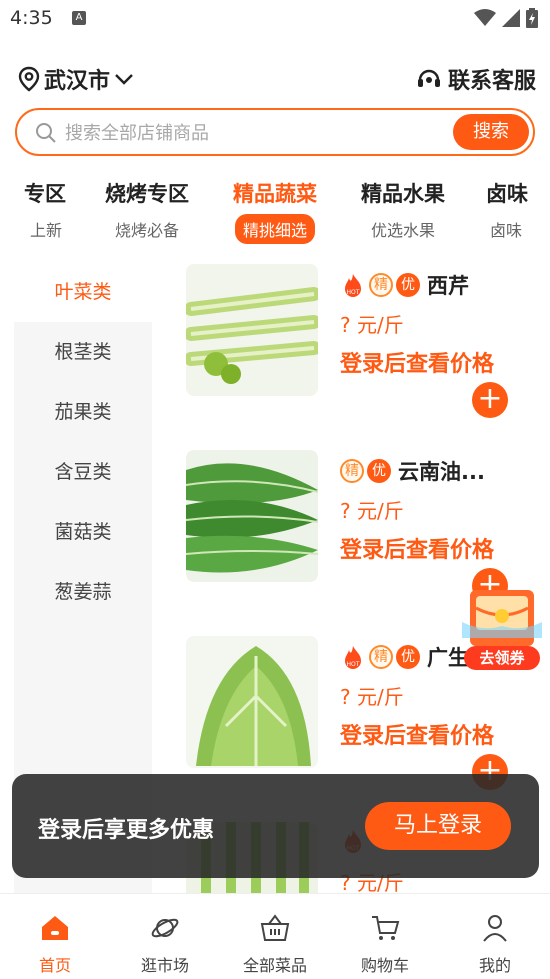  I want to click on service-label: 联系客服, so click(491, 81).